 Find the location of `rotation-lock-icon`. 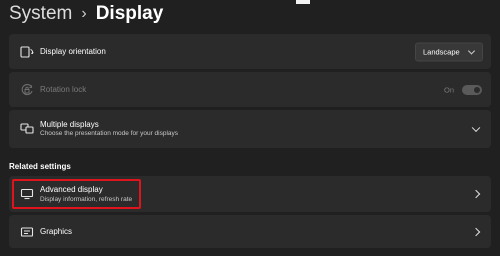

rotation-lock-icon is located at coordinates (27, 90).